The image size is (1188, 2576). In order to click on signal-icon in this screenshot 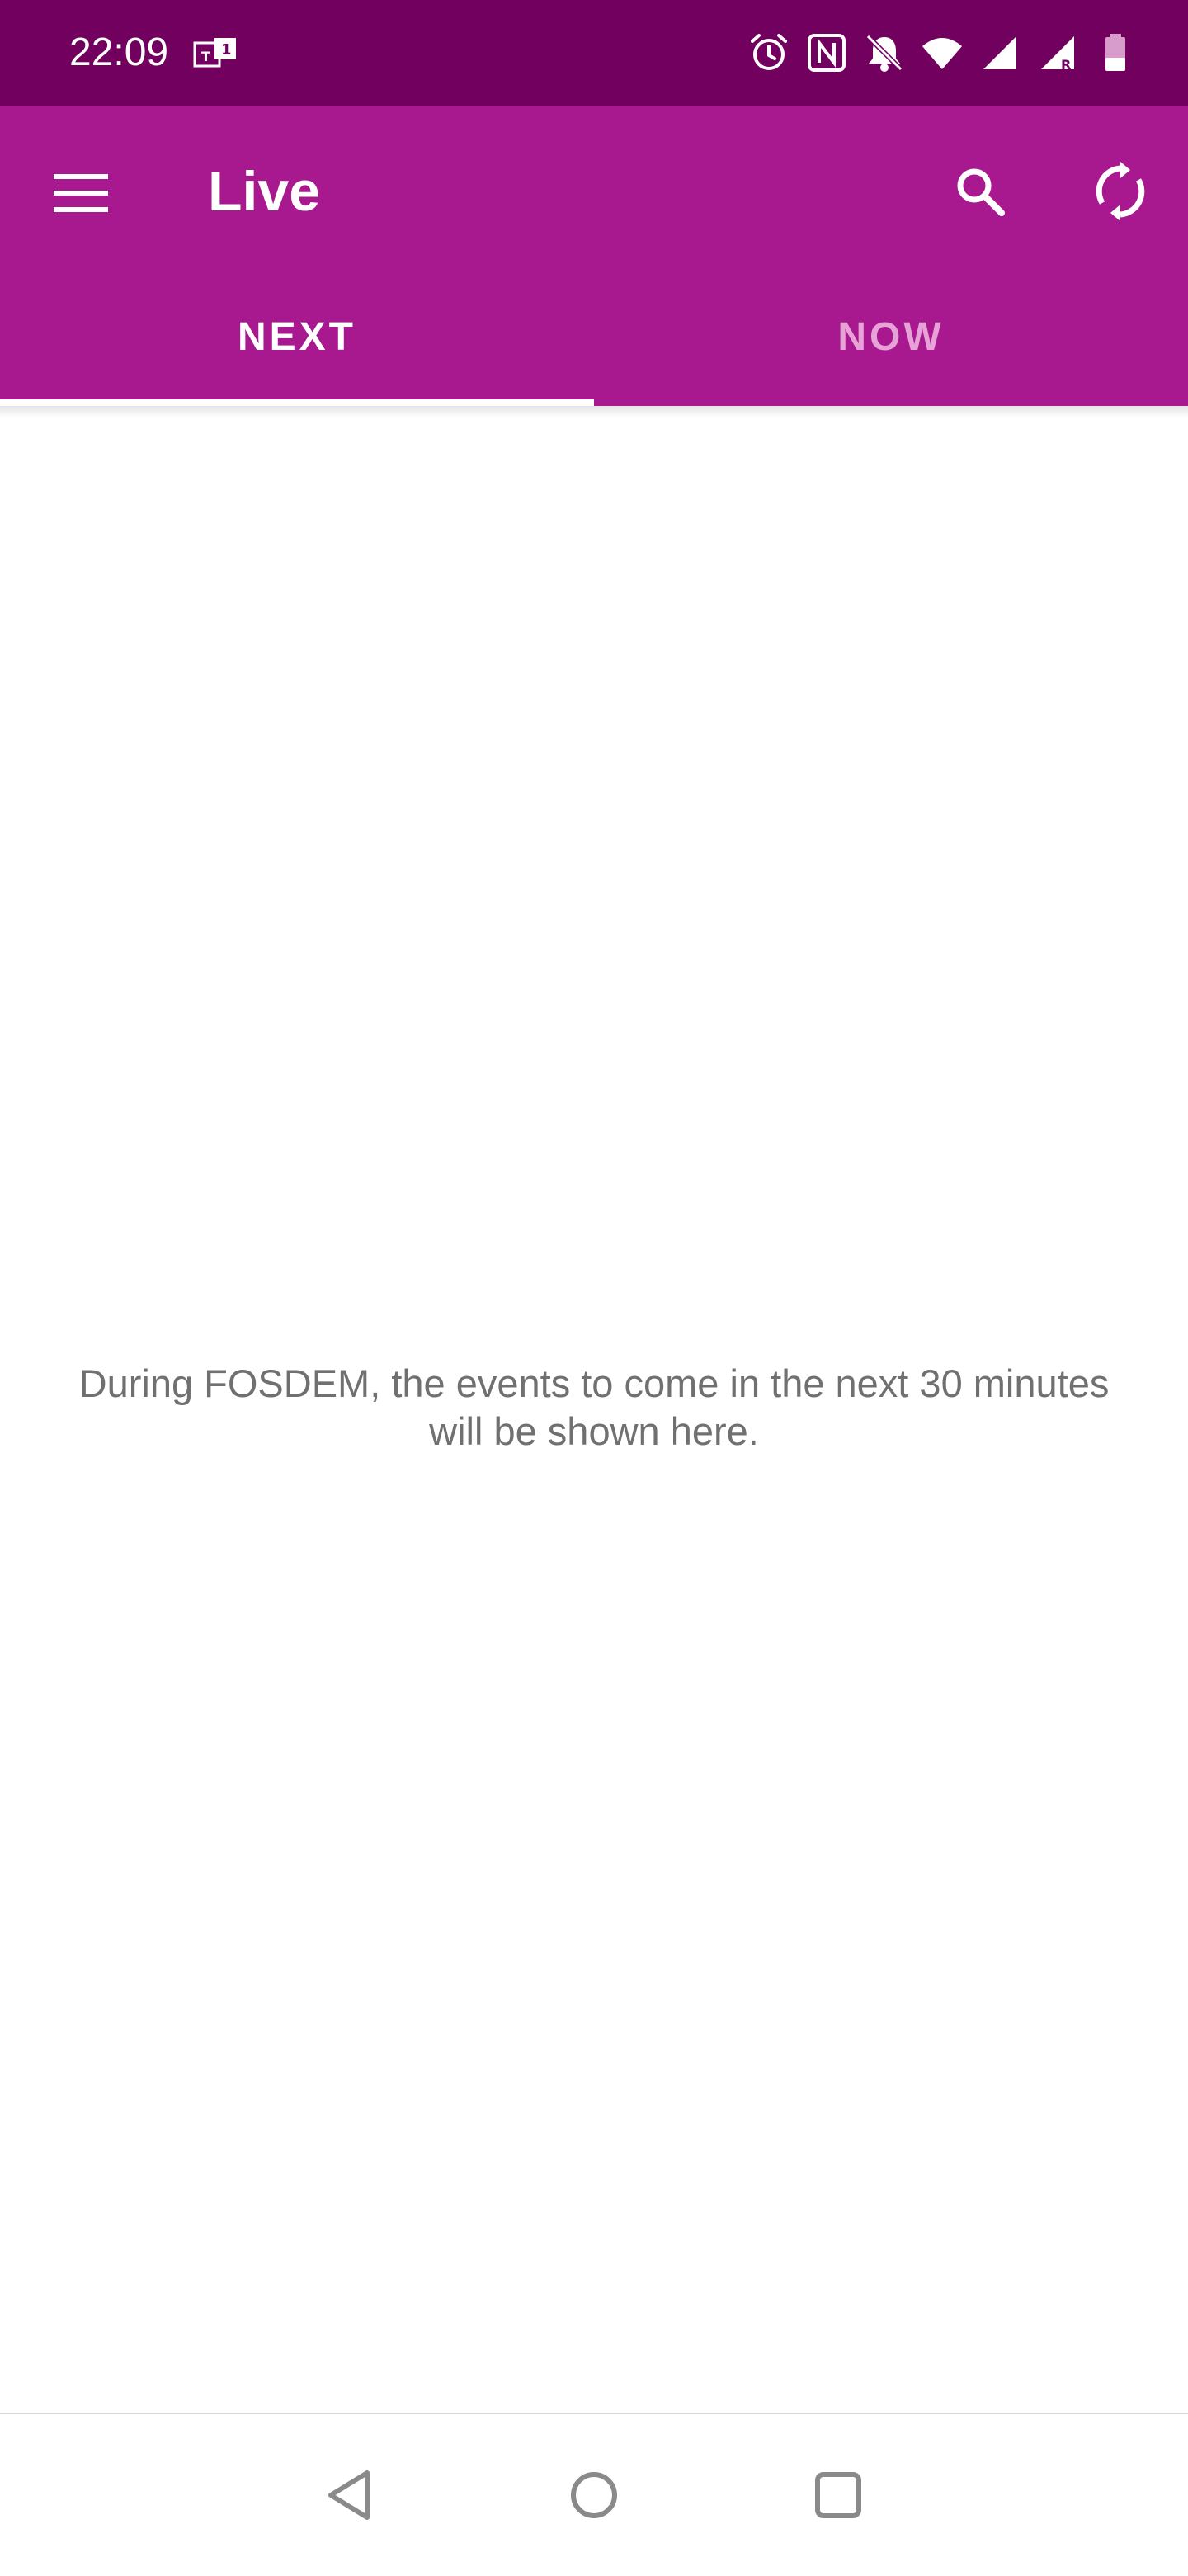, I will do `click(999, 52)`.